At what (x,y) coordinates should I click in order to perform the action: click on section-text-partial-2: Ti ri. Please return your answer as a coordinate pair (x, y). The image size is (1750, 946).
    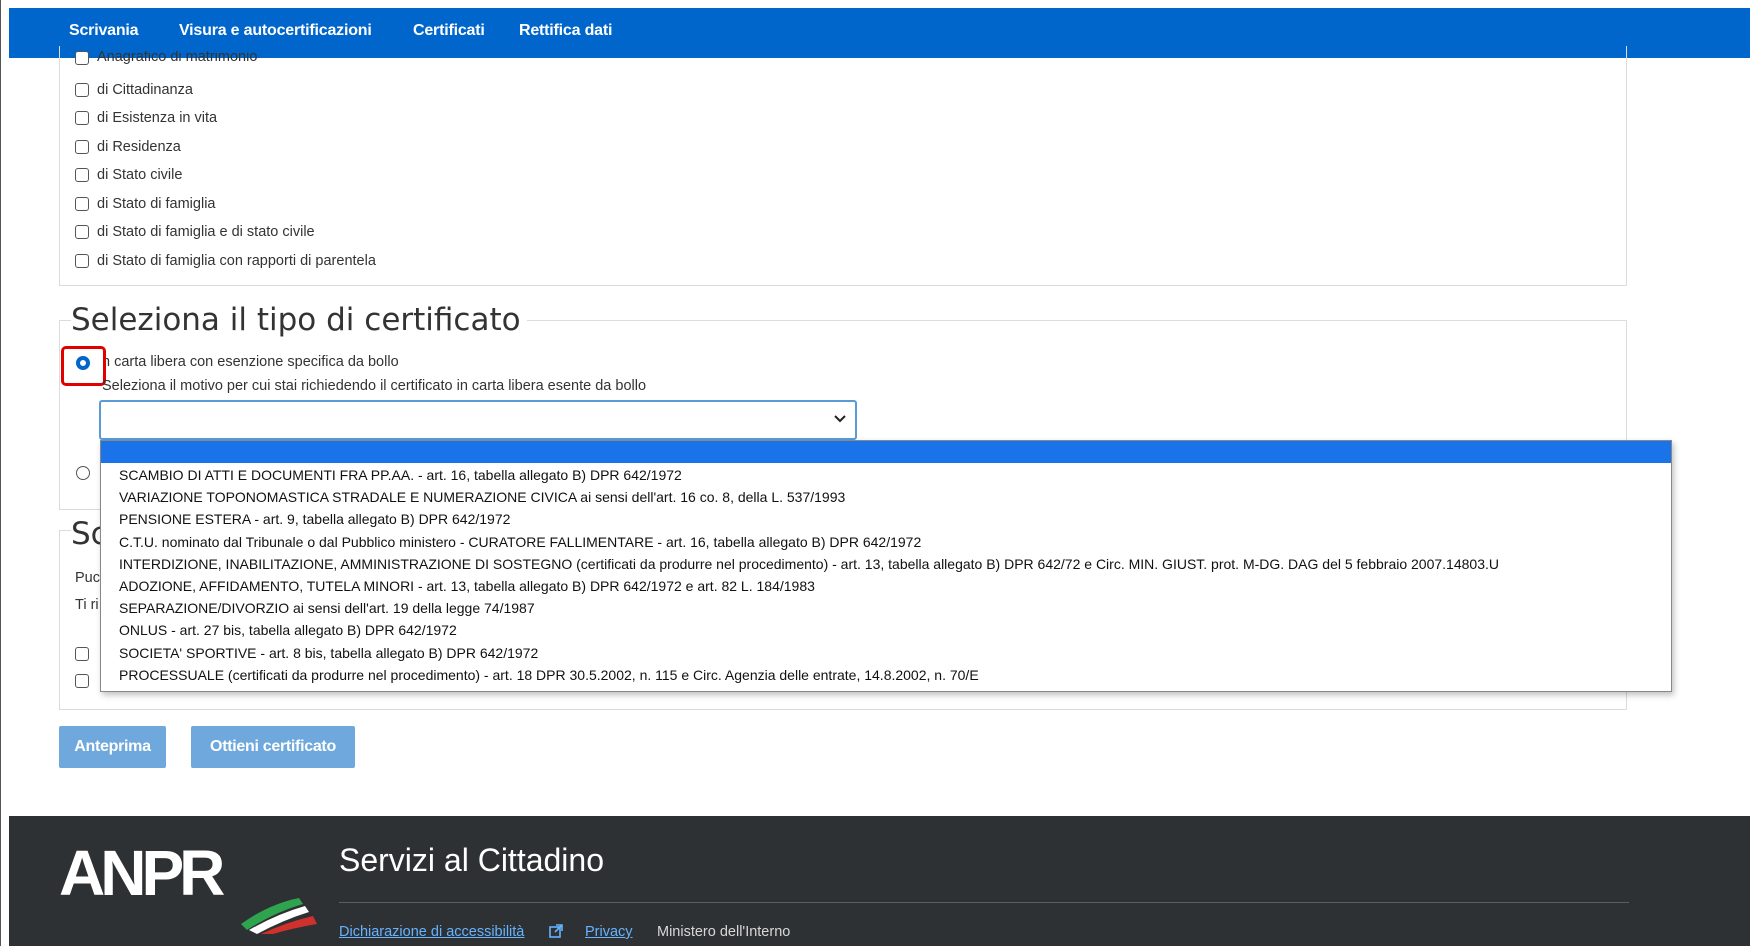
    Looking at the image, I should click on (87, 605).